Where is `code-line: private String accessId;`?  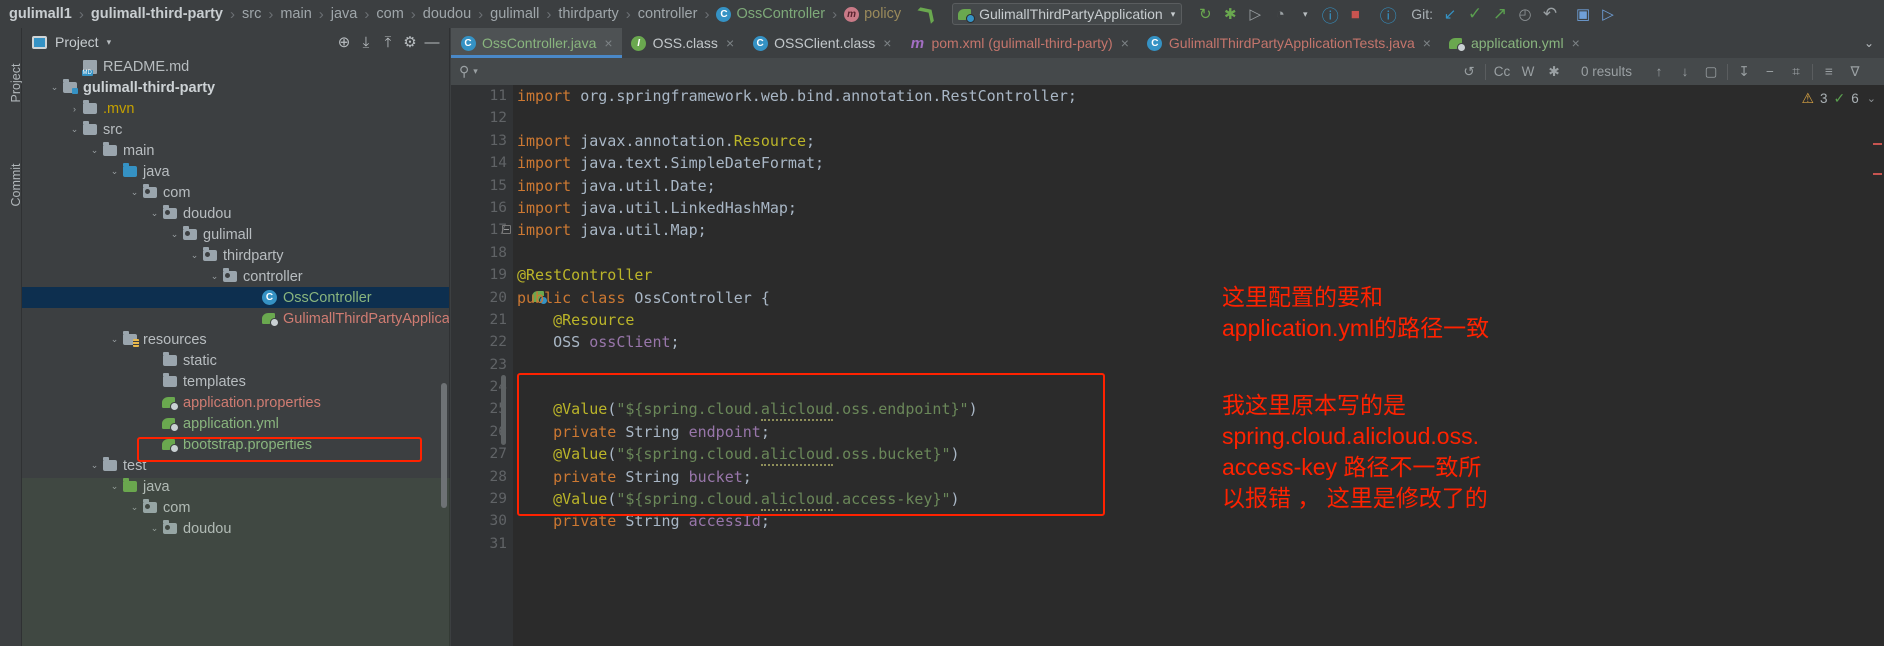
code-line: private String accessId; is located at coordinates (1198, 521).